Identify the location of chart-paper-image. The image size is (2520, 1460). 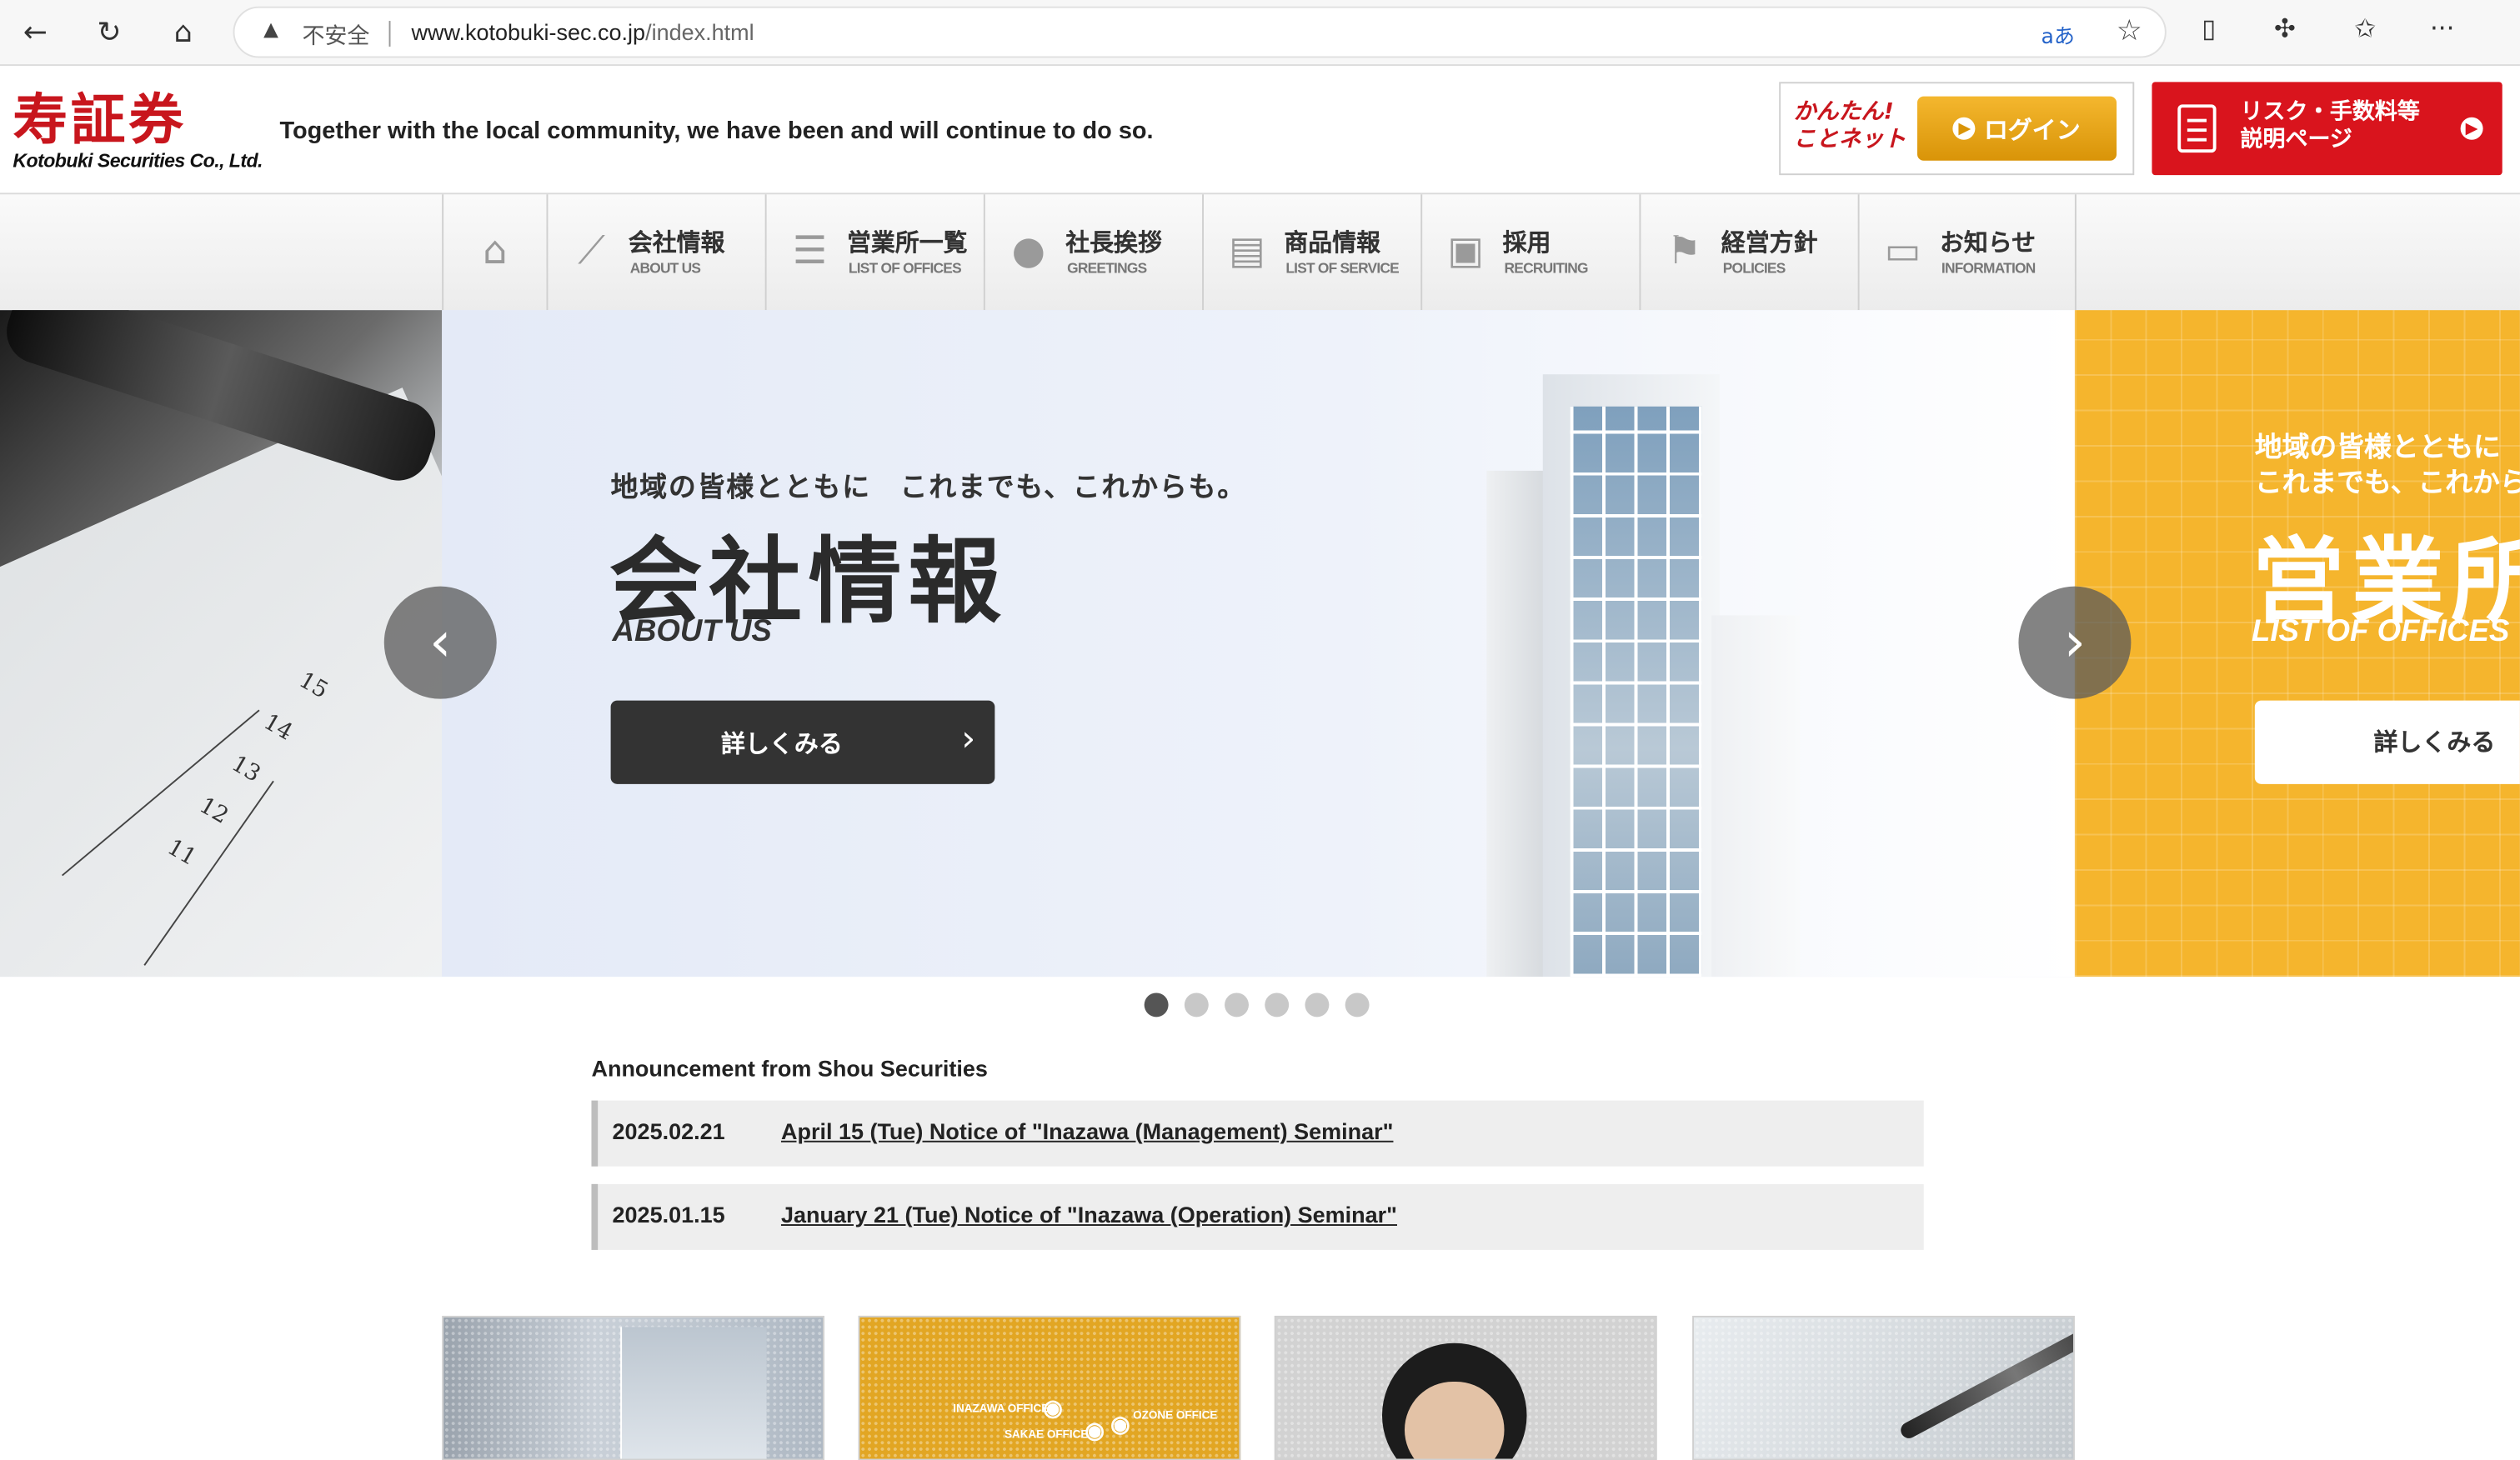
(221, 683).